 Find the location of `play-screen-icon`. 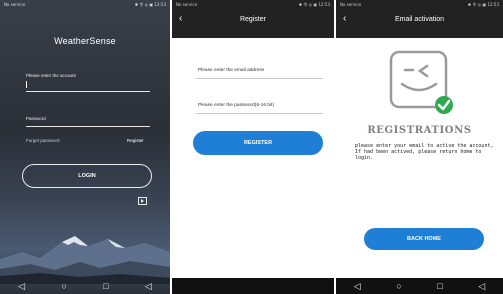

play-screen-icon is located at coordinates (142, 201).